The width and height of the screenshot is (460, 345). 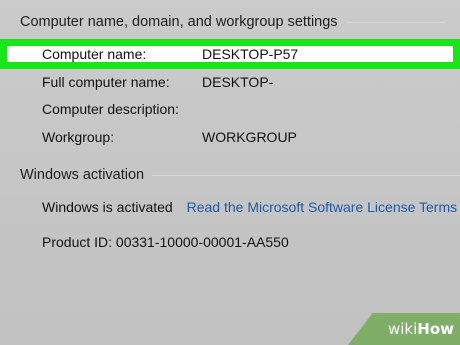 I want to click on full-computer-name-value: DESKTOP-, so click(x=238, y=82).